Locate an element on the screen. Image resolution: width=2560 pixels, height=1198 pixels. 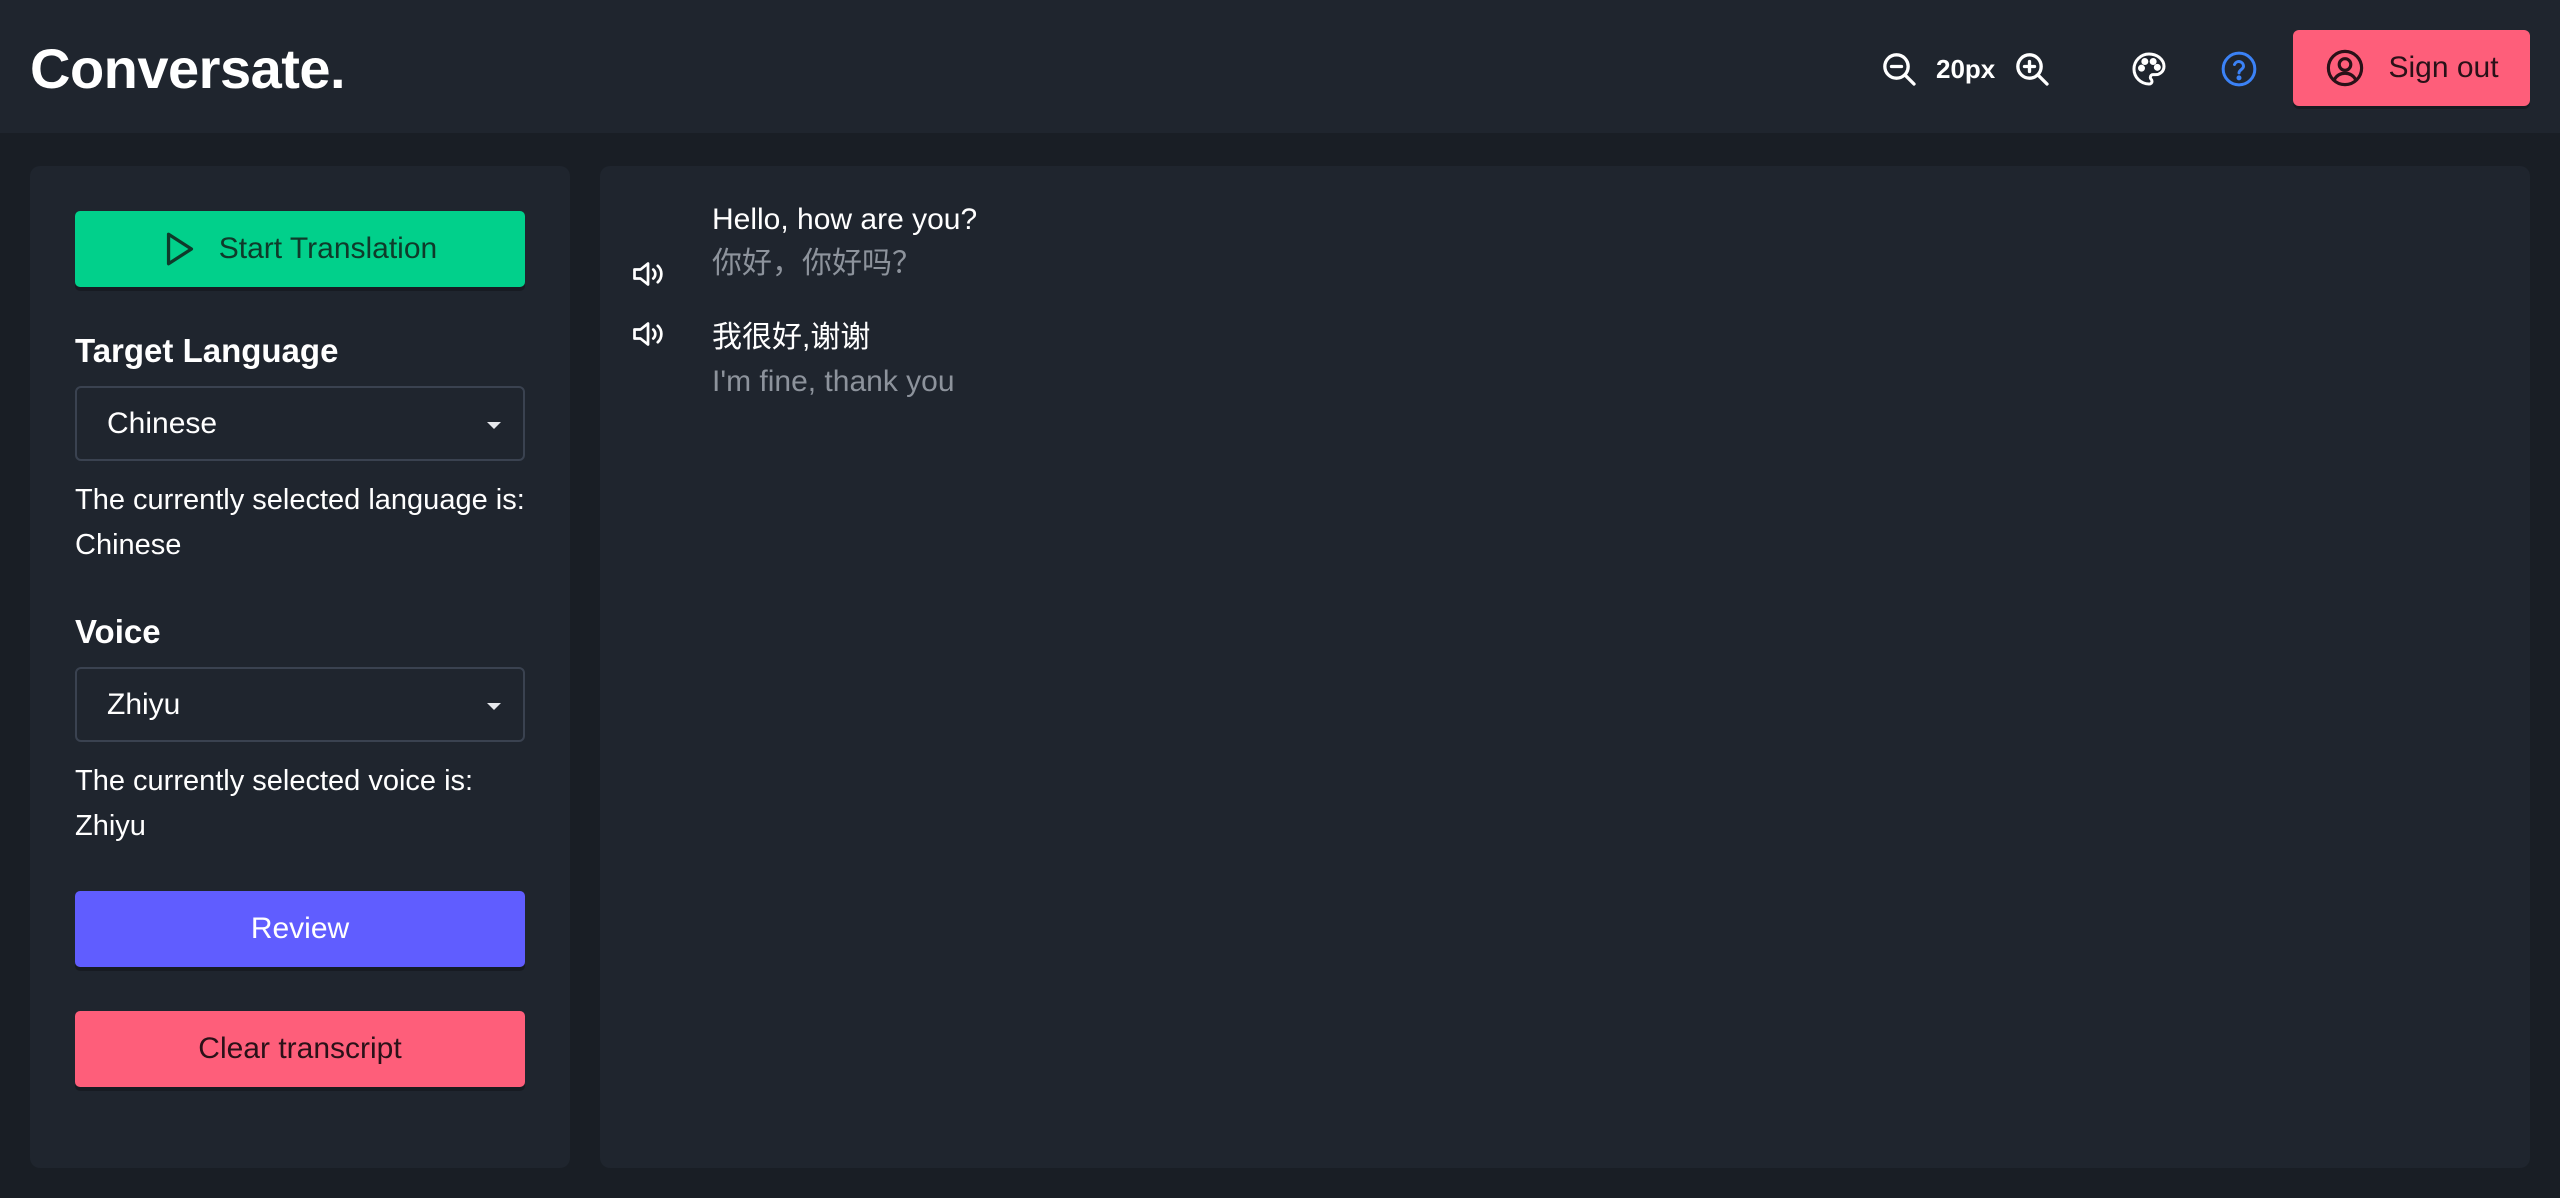
help-button is located at coordinates (2239, 69).